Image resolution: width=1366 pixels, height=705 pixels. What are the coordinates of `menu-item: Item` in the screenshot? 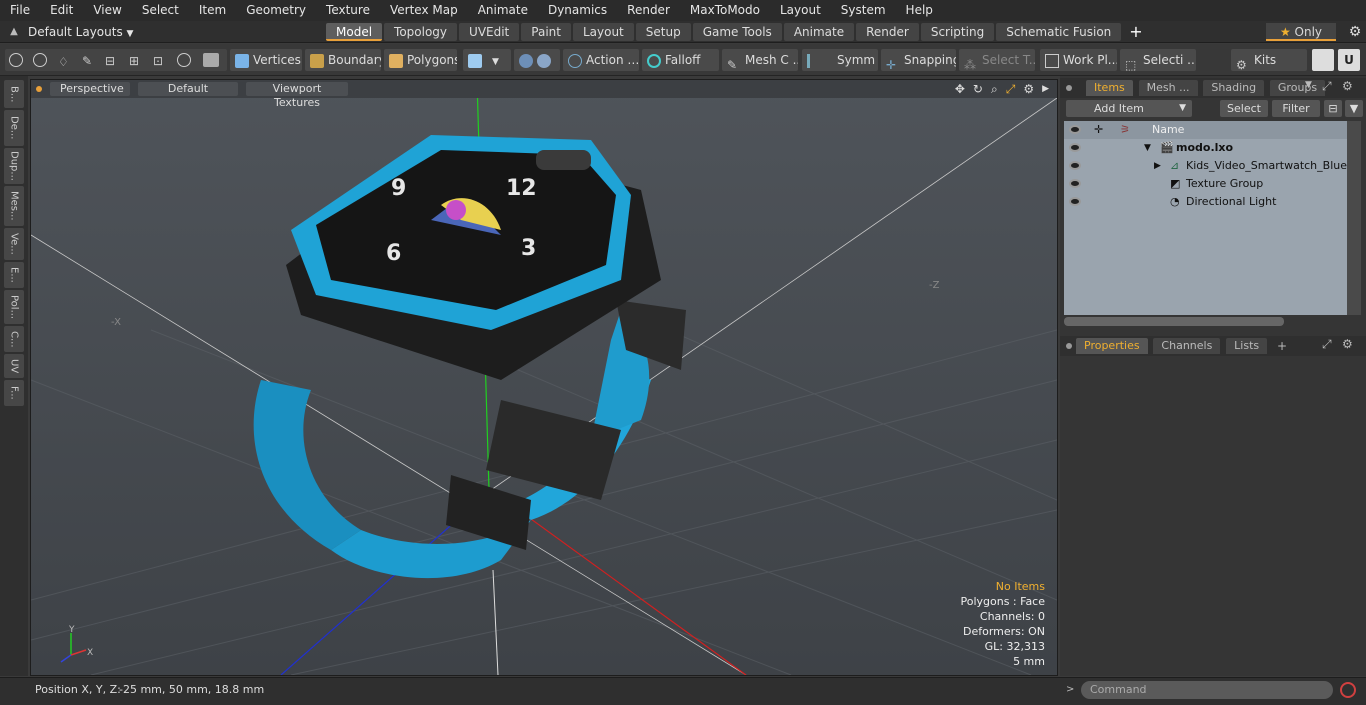 It's located at (212, 10).